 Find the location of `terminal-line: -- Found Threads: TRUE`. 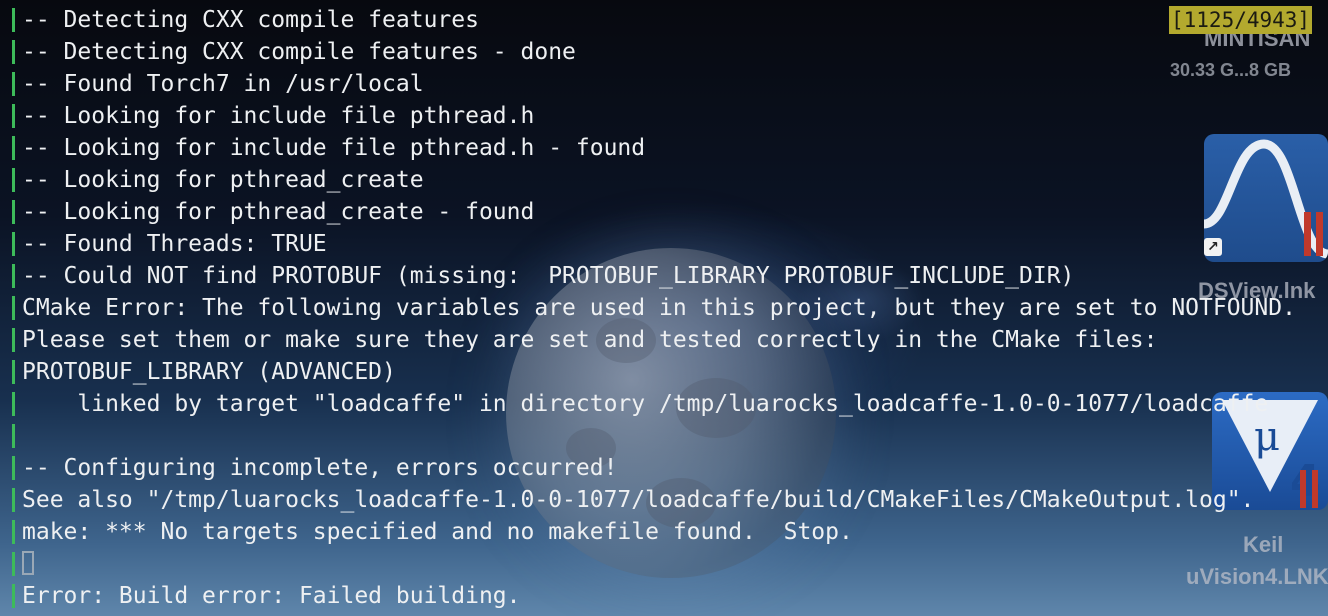

terminal-line: -- Found Threads: TRUE is located at coordinates (664, 244).